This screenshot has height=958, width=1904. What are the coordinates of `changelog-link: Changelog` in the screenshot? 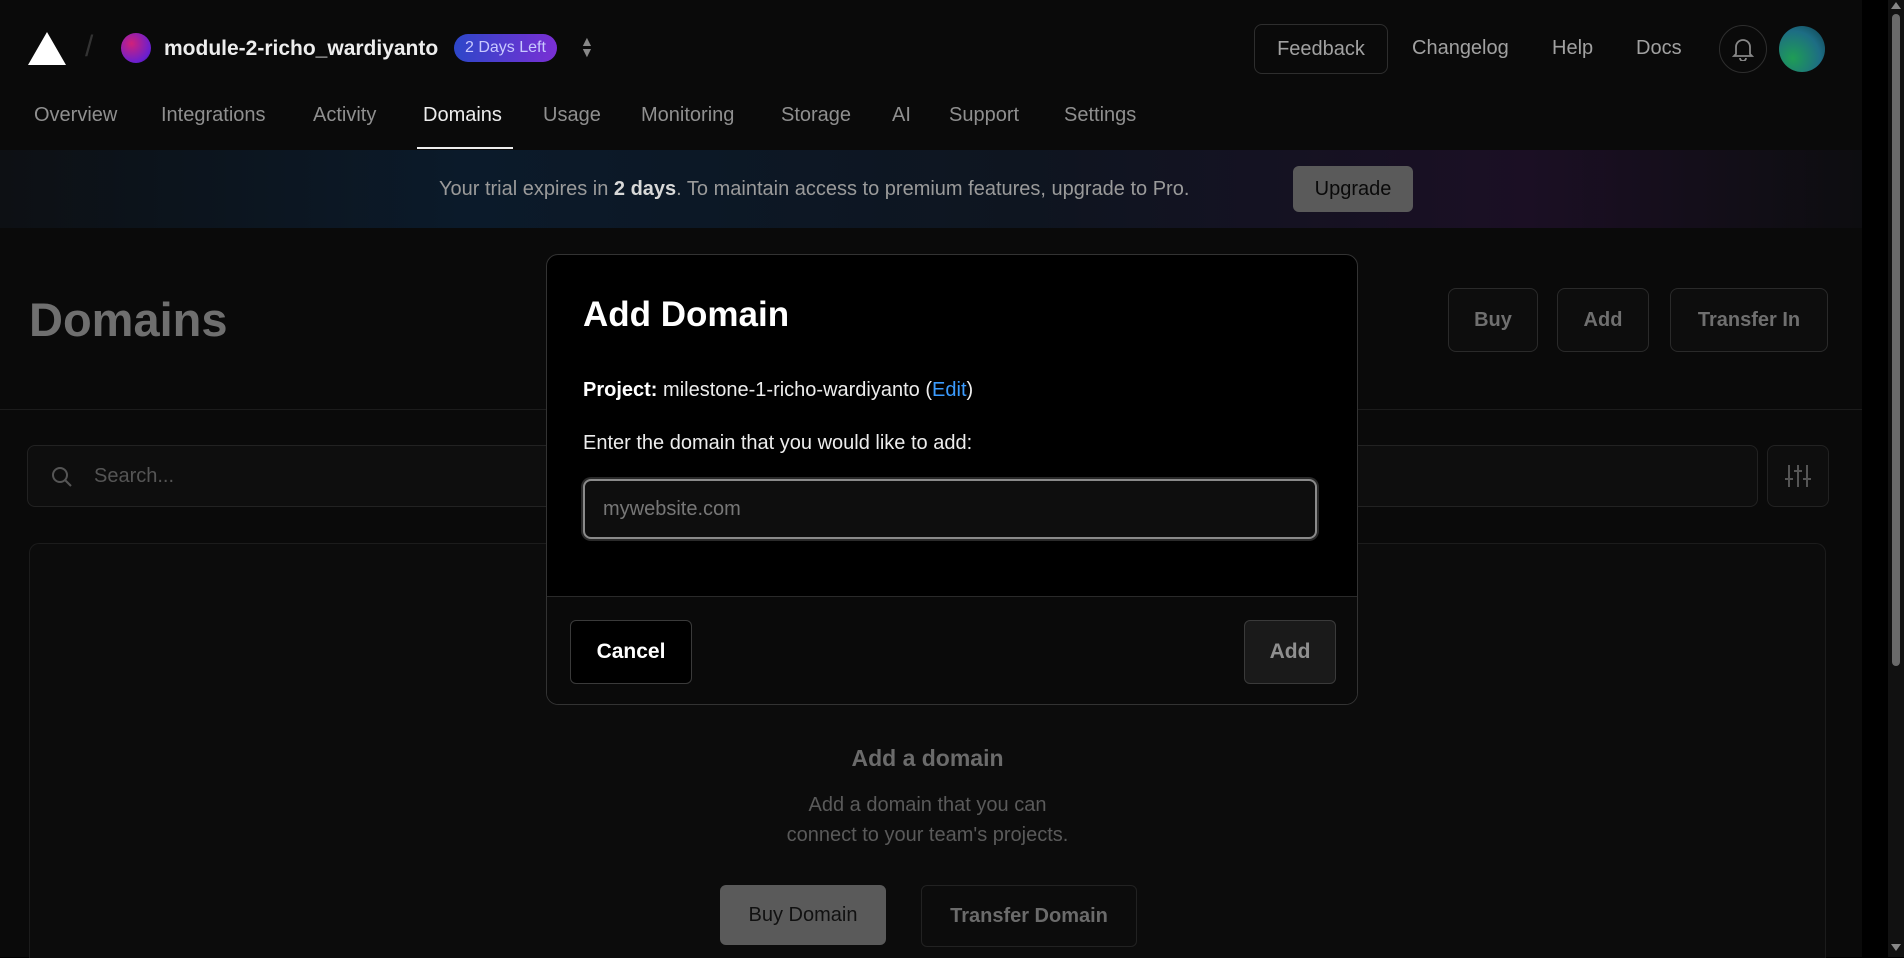 It's located at (1460, 48).